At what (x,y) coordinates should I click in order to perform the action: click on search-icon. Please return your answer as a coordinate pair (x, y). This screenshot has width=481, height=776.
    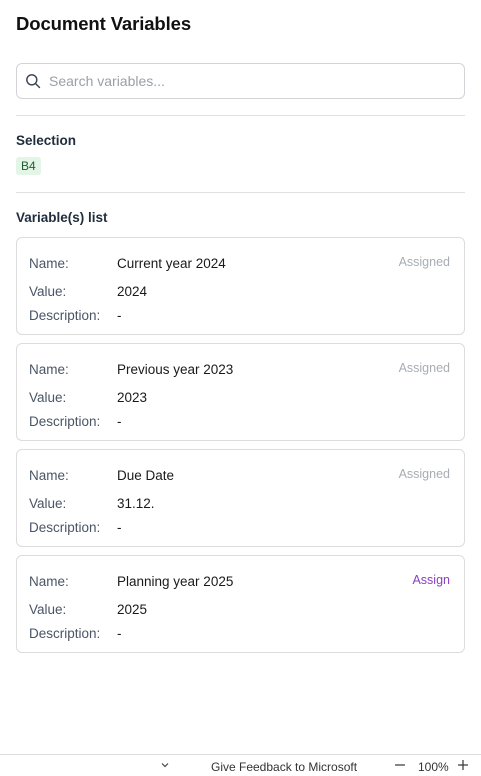
    Looking at the image, I should click on (33, 81).